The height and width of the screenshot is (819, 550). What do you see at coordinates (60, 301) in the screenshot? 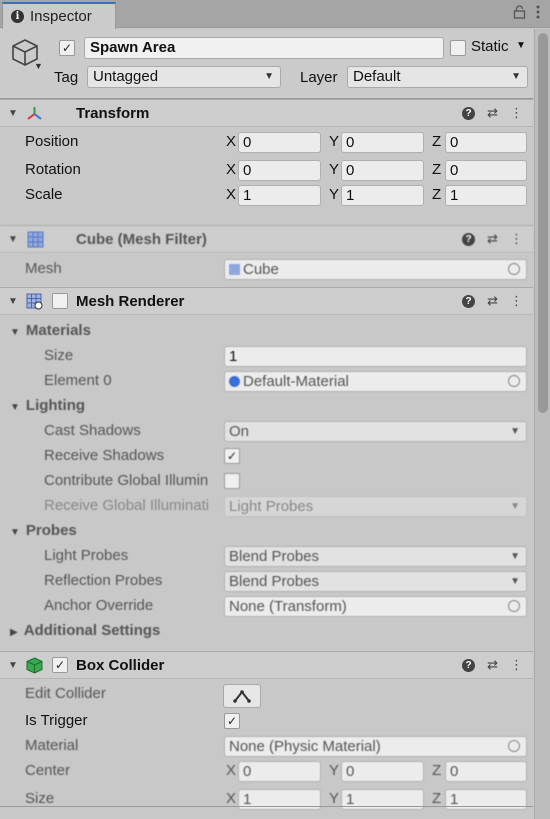
I see `mesh-renderer-enabled-checkbox` at bounding box center [60, 301].